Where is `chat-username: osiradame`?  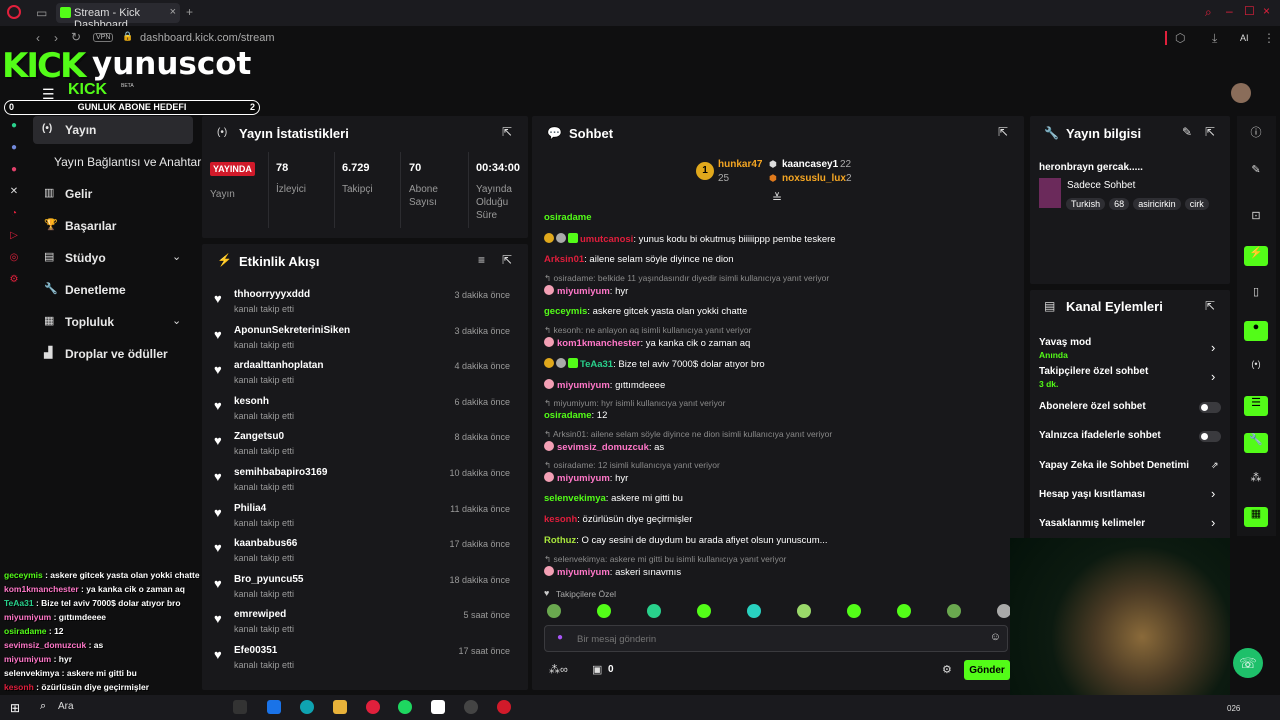 chat-username: osiradame is located at coordinates (568, 217).